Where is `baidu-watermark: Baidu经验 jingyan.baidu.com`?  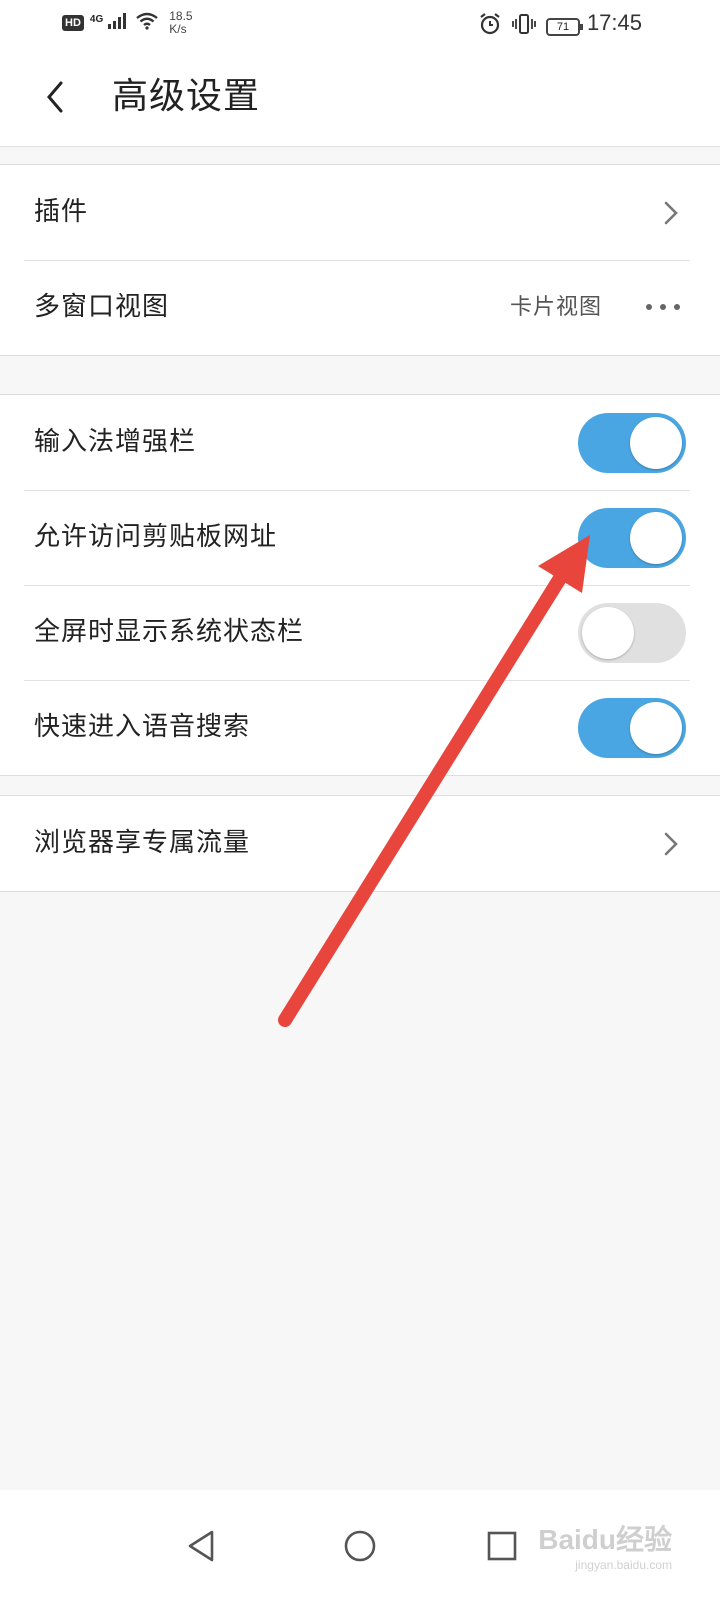
baidu-watermark: Baidu经验 jingyan.baidu.com is located at coordinates (605, 1545).